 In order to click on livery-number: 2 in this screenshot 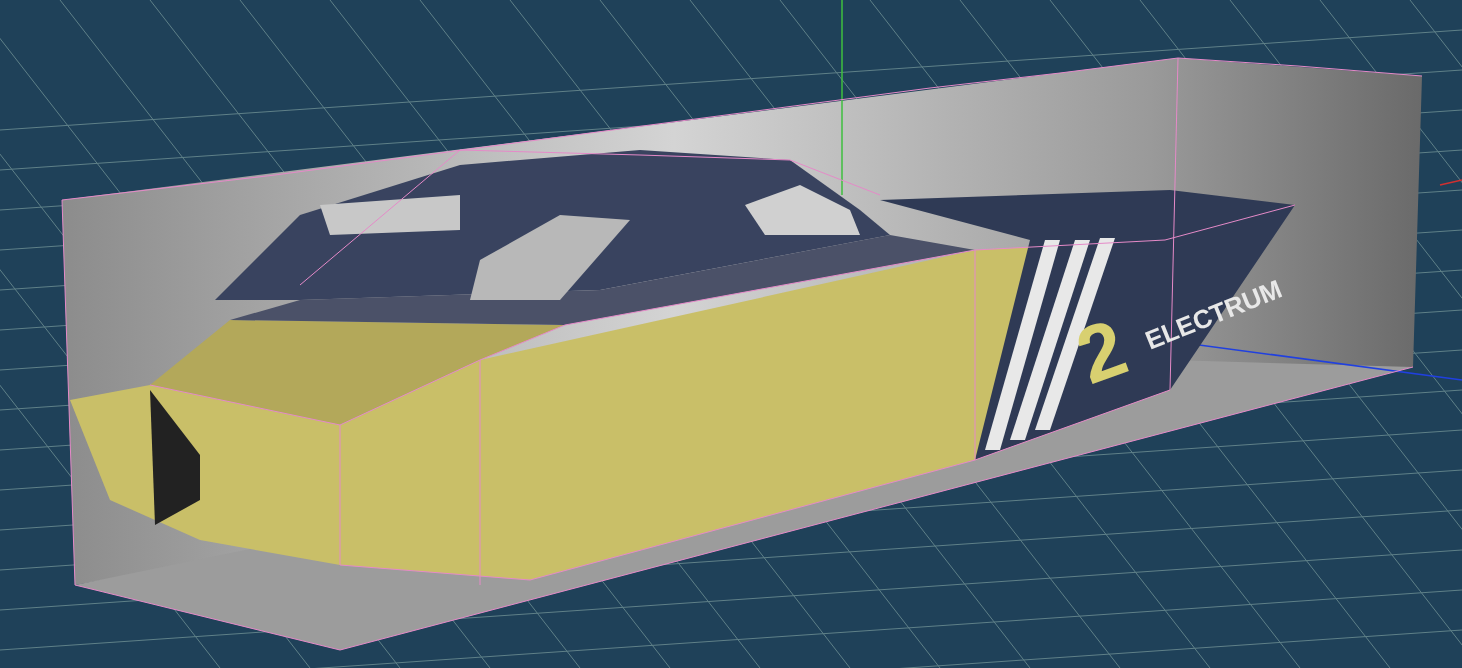, I will do `click(1101, 351)`.